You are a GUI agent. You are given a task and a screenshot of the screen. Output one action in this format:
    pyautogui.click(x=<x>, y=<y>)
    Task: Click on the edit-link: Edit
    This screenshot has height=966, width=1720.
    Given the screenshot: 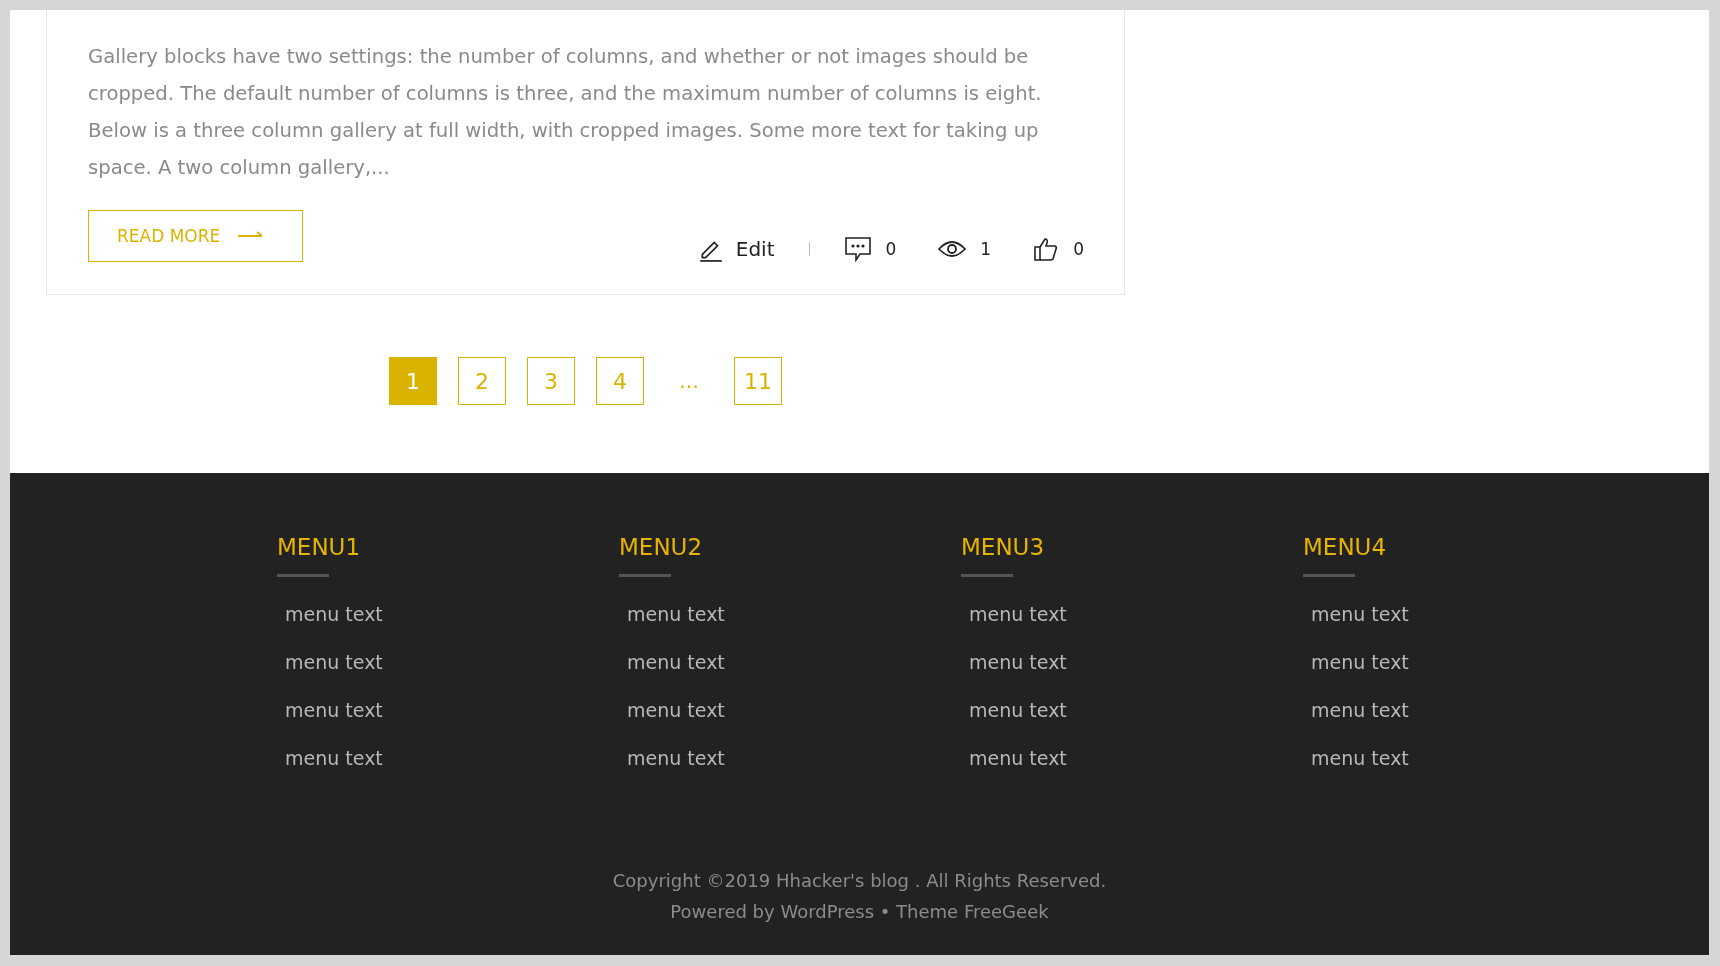 What is the action you would take?
    pyautogui.click(x=736, y=249)
    